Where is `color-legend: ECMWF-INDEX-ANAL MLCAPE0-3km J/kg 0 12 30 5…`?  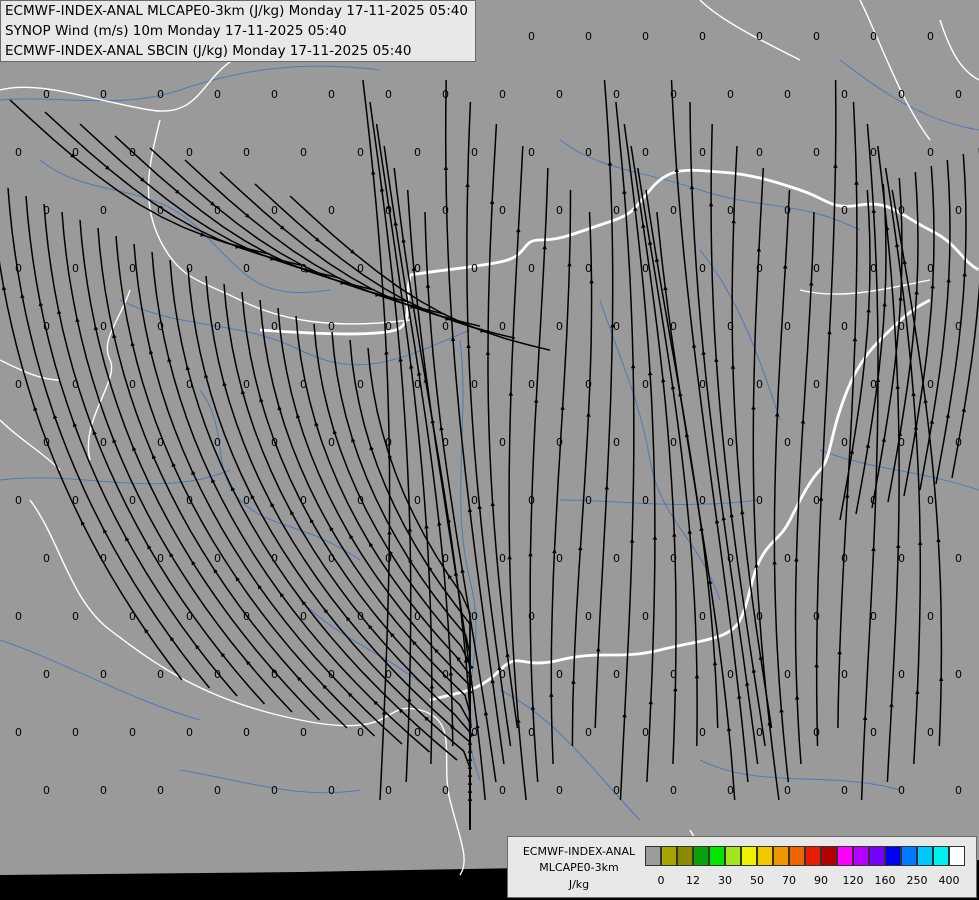 color-legend: ECMWF-INDEX-ANAL MLCAPE0-3km J/kg 0 12 30 5… is located at coordinates (742, 867).